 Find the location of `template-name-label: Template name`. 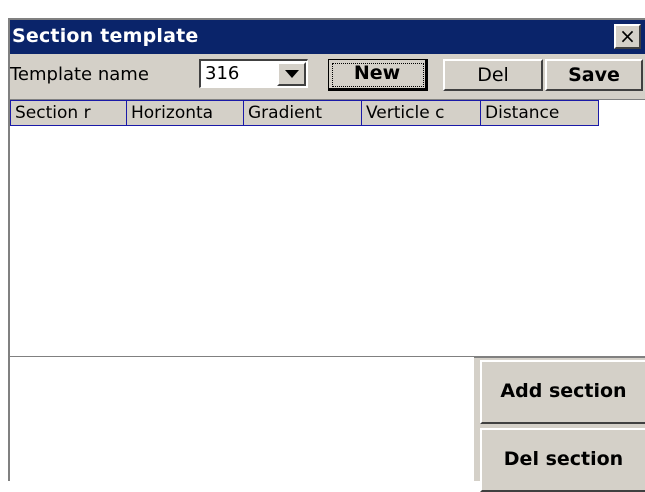

template-name-label: Template name is located at coordinates (79, 74).